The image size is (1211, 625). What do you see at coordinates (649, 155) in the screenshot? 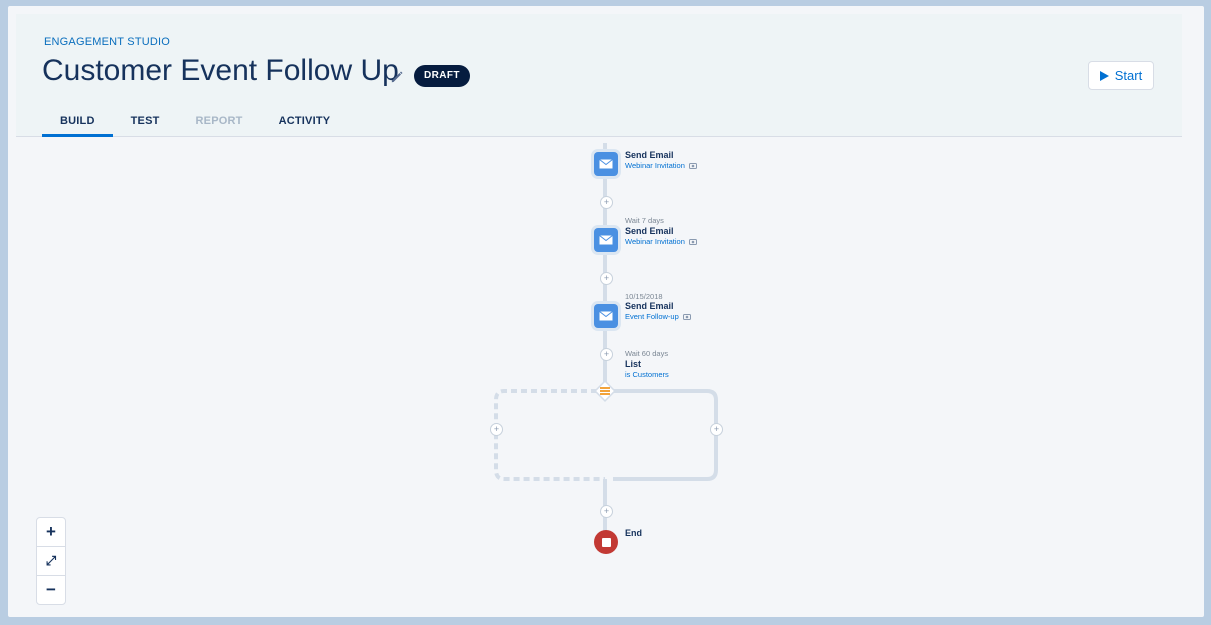
I see `step-1-title: Send Email` at bounding box center [649, 155].